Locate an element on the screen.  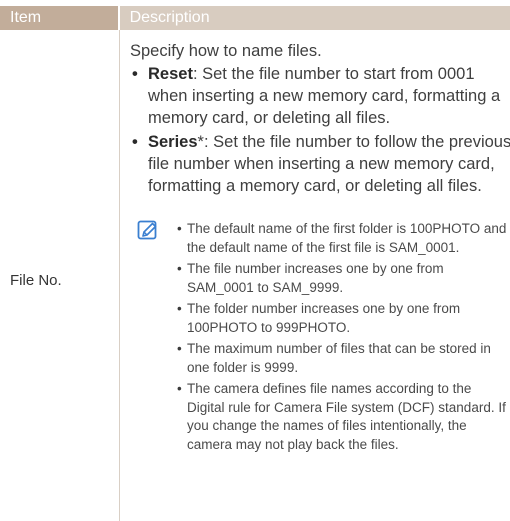
note-pencil-icon is located at coordinates (147, 230).